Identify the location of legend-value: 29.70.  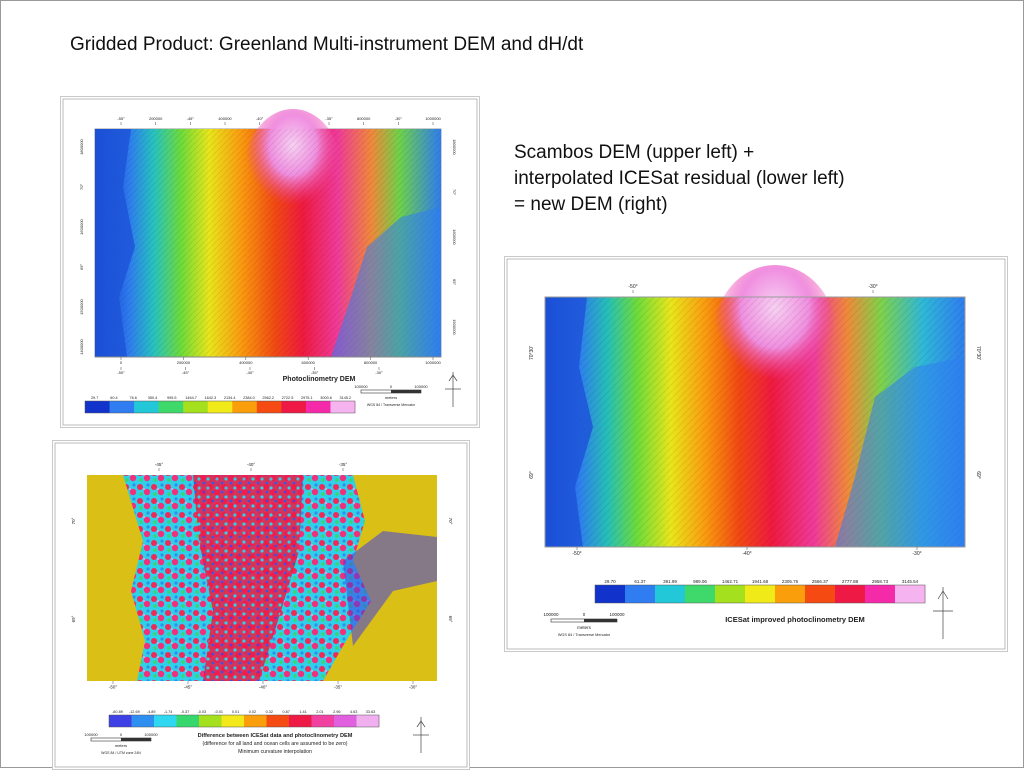
(610, 581).